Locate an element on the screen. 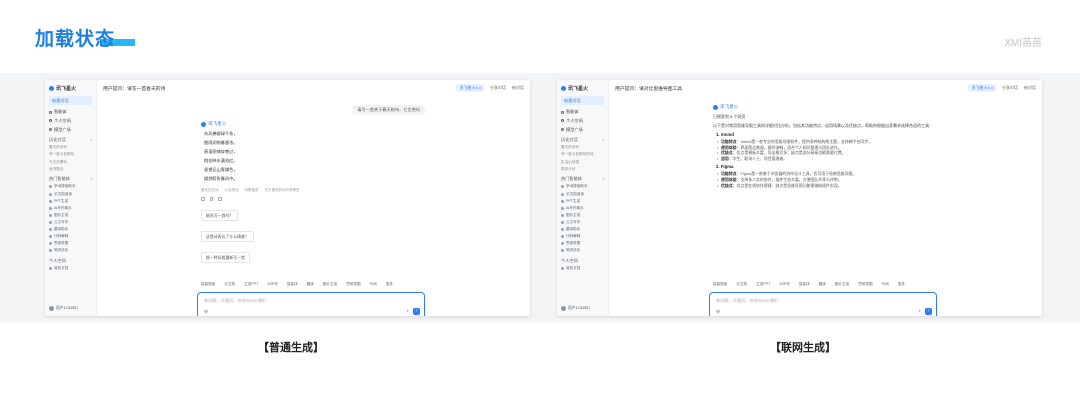  reference-chip: 春天的古诗 is located at coordinates (210, 190).